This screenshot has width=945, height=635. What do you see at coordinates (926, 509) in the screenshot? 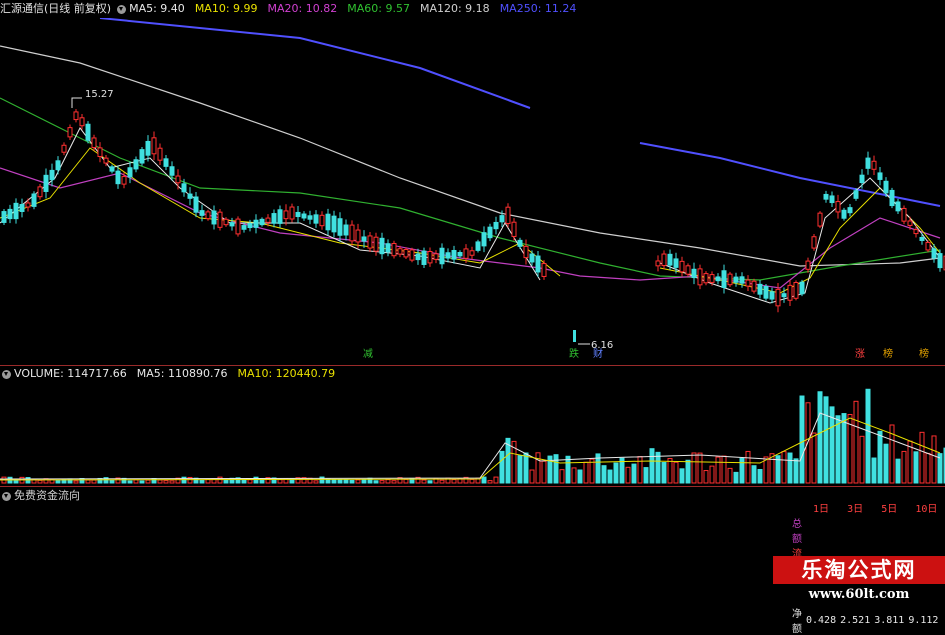
I see `table-header-cell: 10日` at bounding box center [926, 509].